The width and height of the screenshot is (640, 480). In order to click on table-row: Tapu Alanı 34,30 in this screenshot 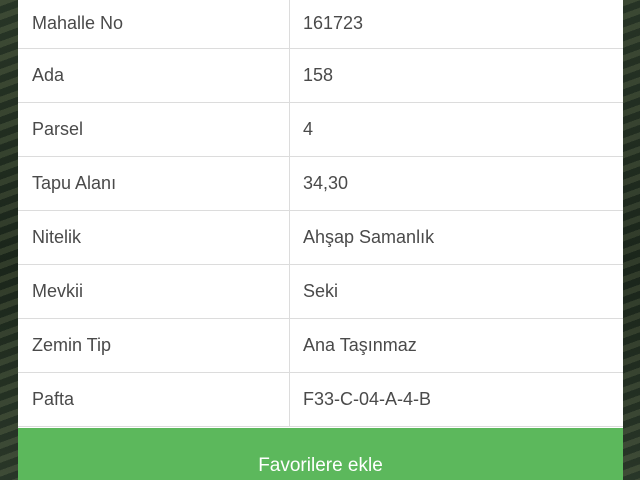, I will do `click(320, 183)`.